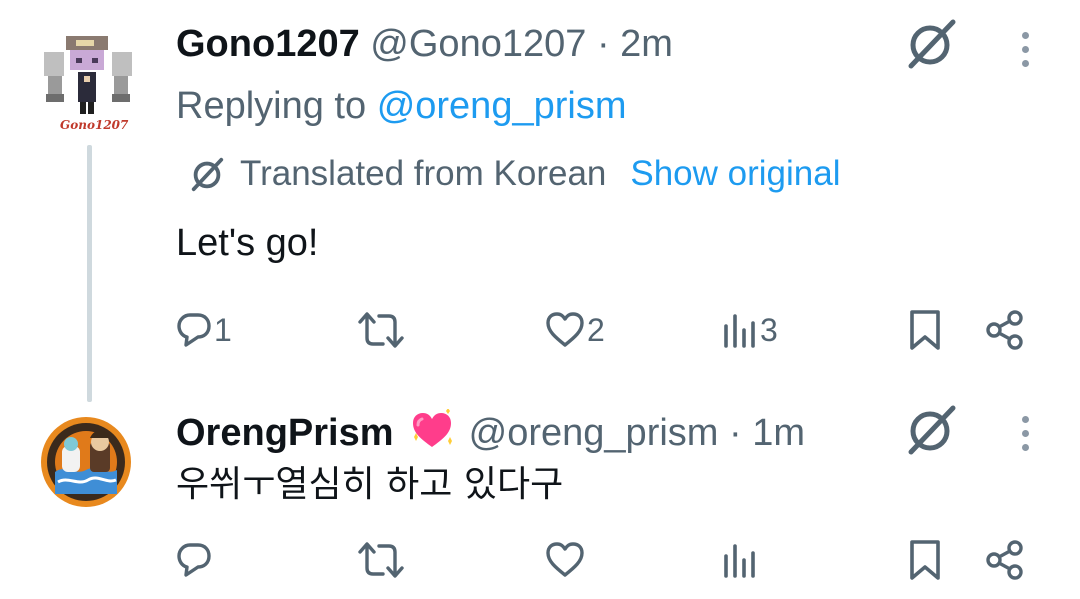 The height and width of the screenshot is (599, 1080). What do you see at coordinates (433, 428) in the screenshot?
I see `sparkling-heart-icon` at bounding box center [433, 428].